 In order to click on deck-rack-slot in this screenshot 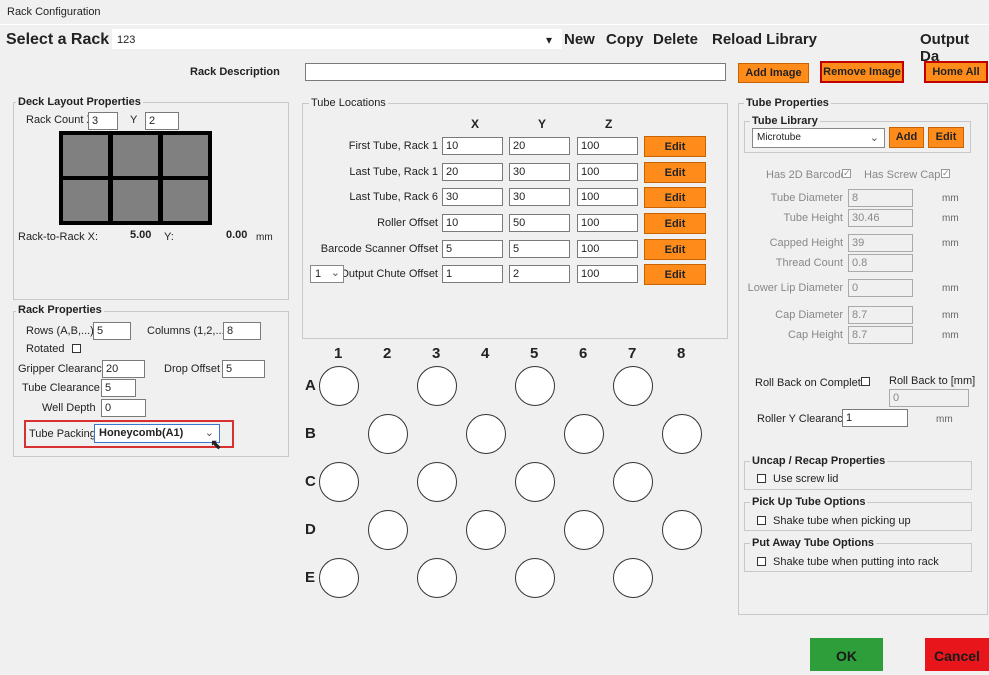, I will do `click(85, 155)`.